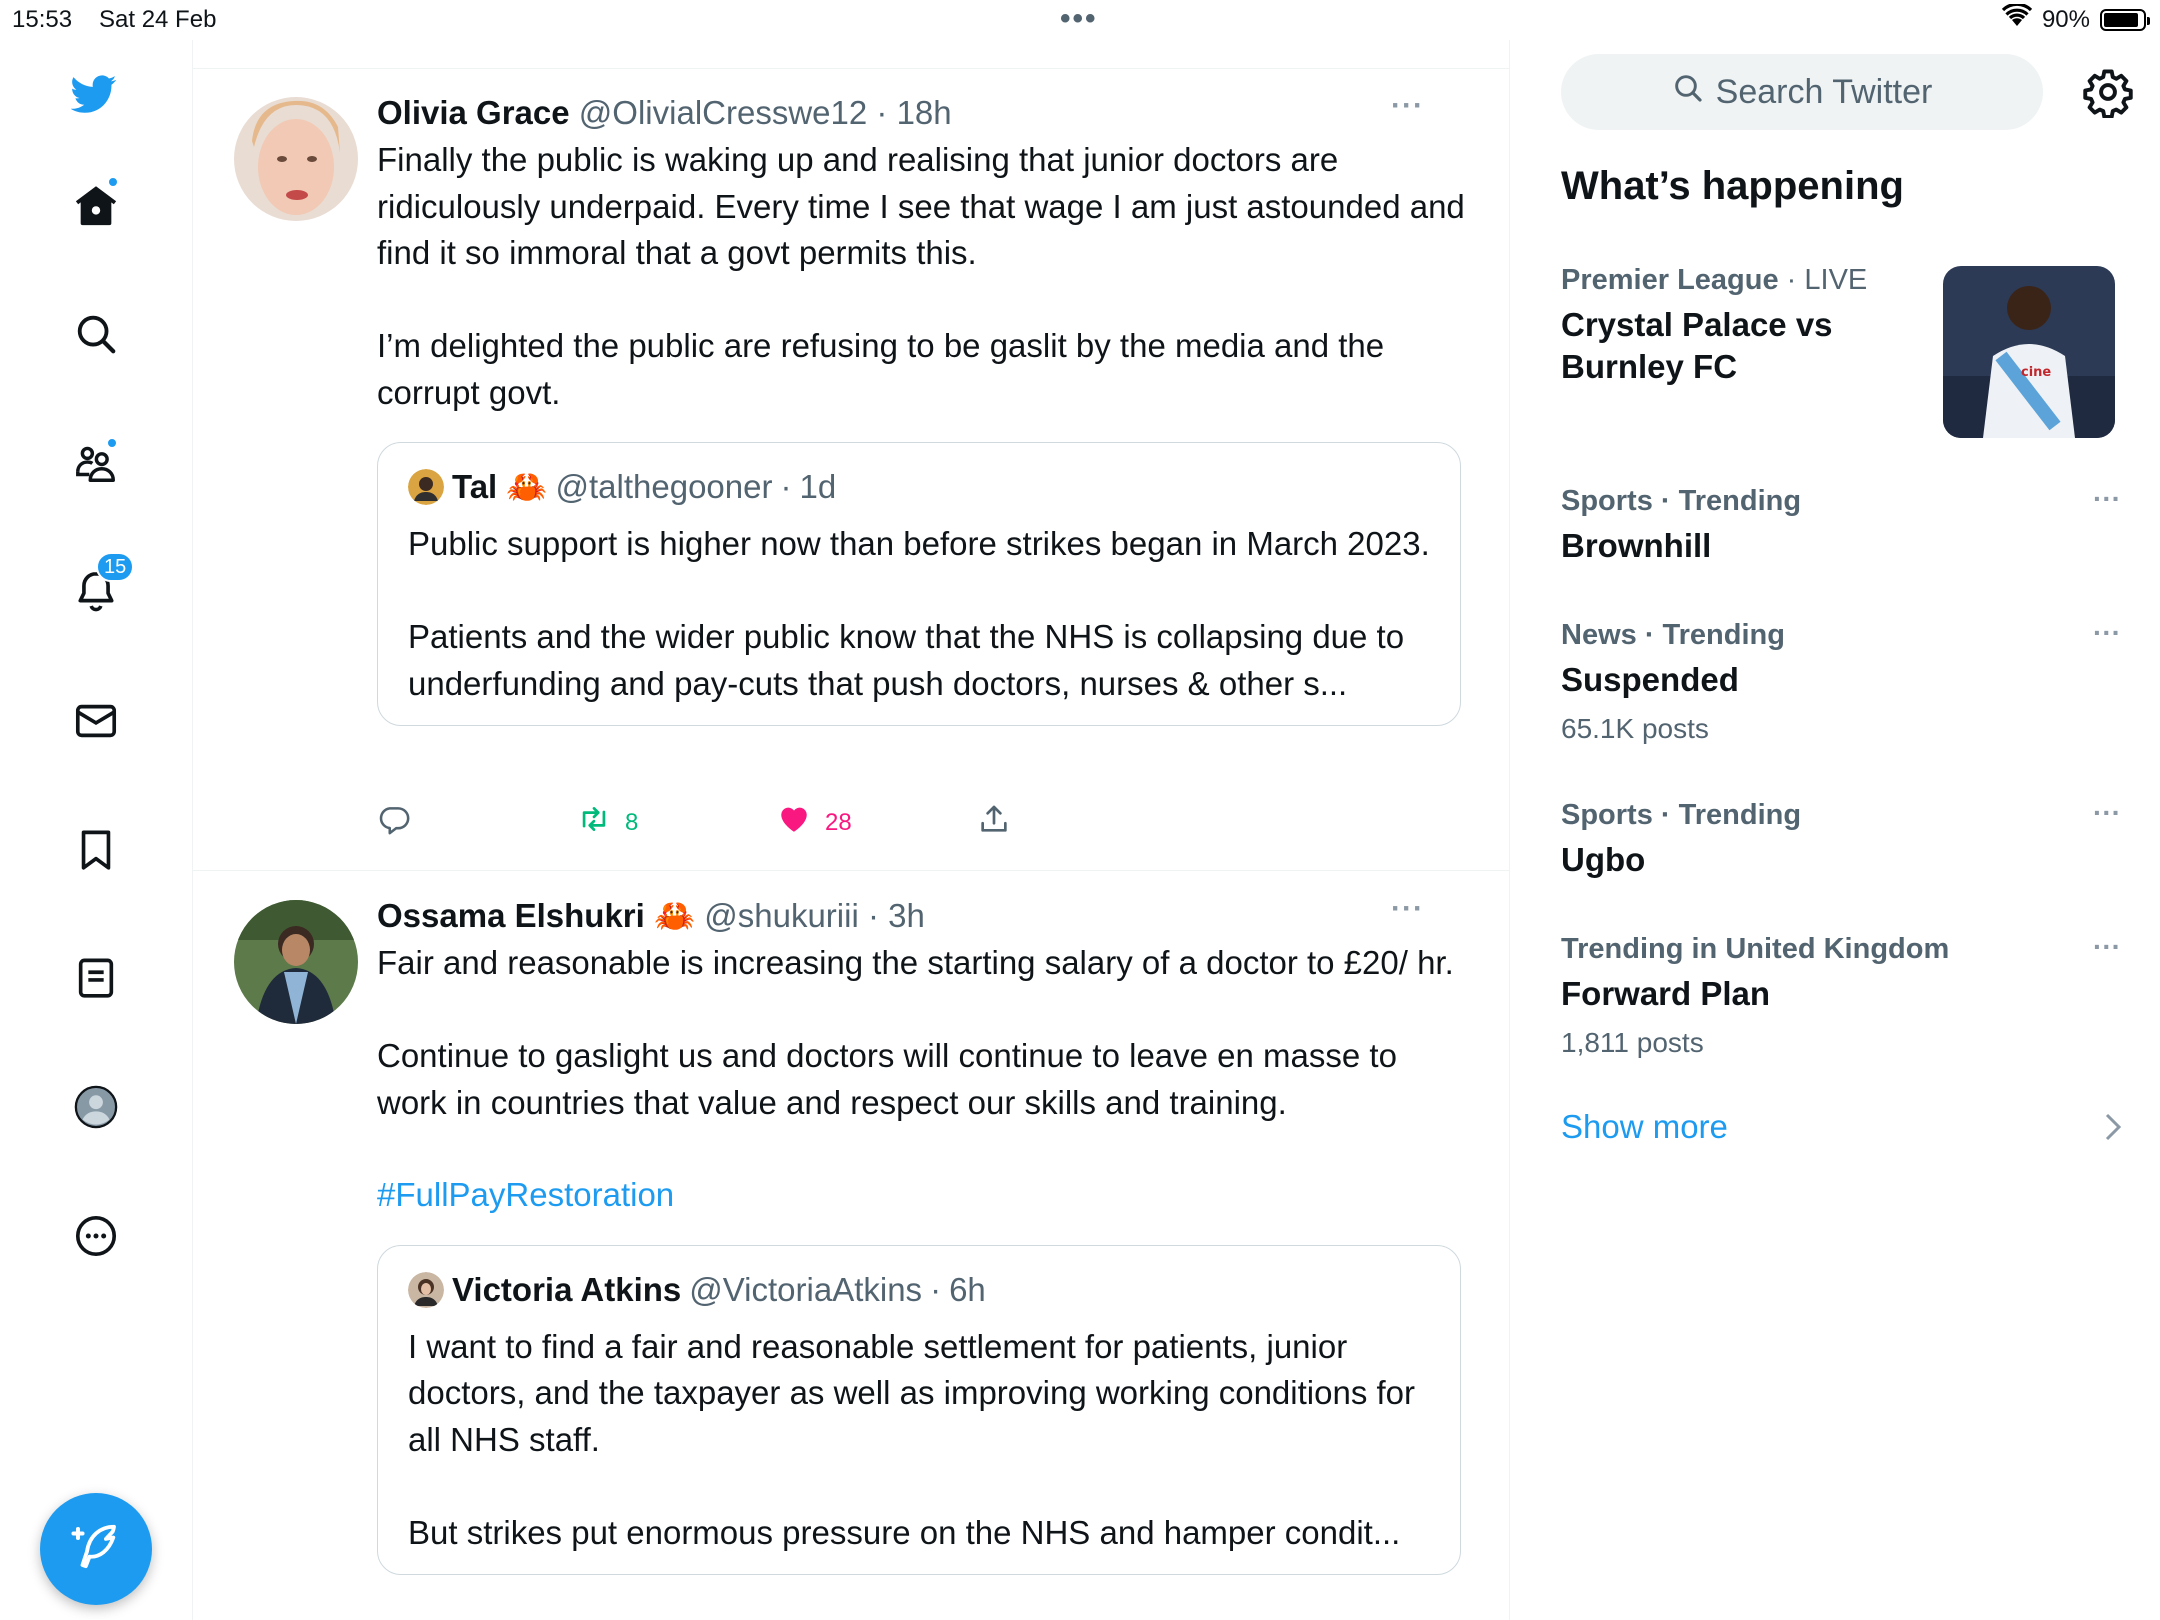  I want to click on retweet-icon, so click(594, 822).